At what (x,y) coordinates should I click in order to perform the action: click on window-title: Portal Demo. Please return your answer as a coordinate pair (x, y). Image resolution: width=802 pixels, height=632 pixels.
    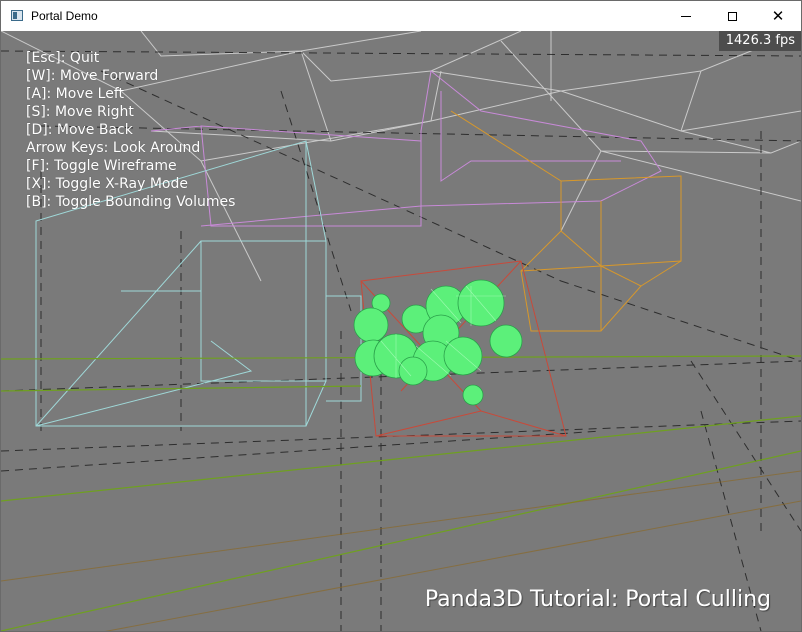
    Looking at the image, I should click on (64, 16).